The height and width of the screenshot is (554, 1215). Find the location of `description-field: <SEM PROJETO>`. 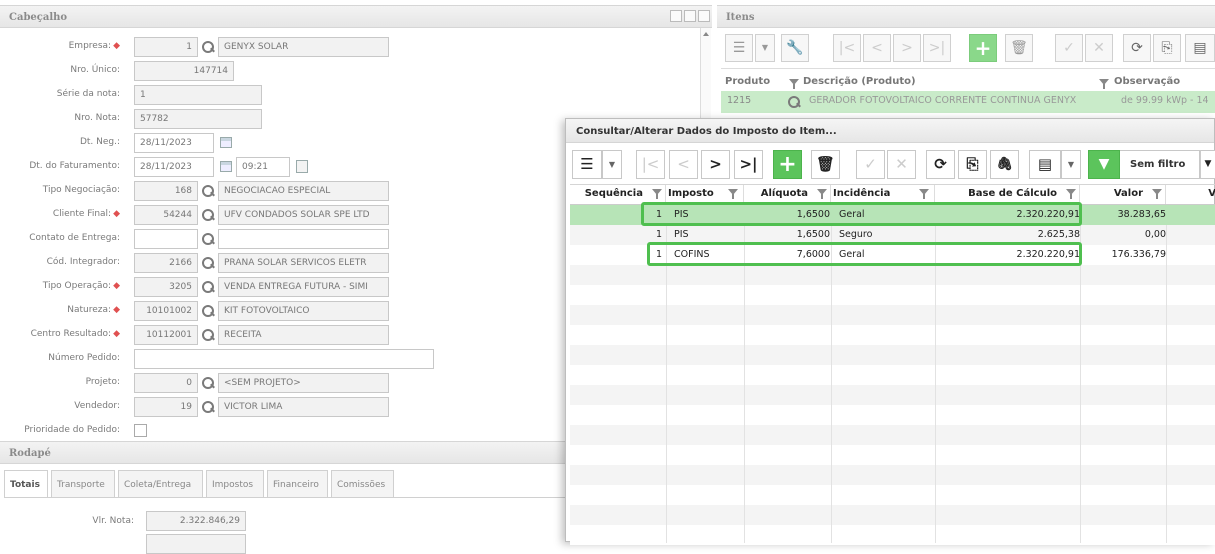

description-field: <SEM PROJETO> is located at coordinates (303, 383).